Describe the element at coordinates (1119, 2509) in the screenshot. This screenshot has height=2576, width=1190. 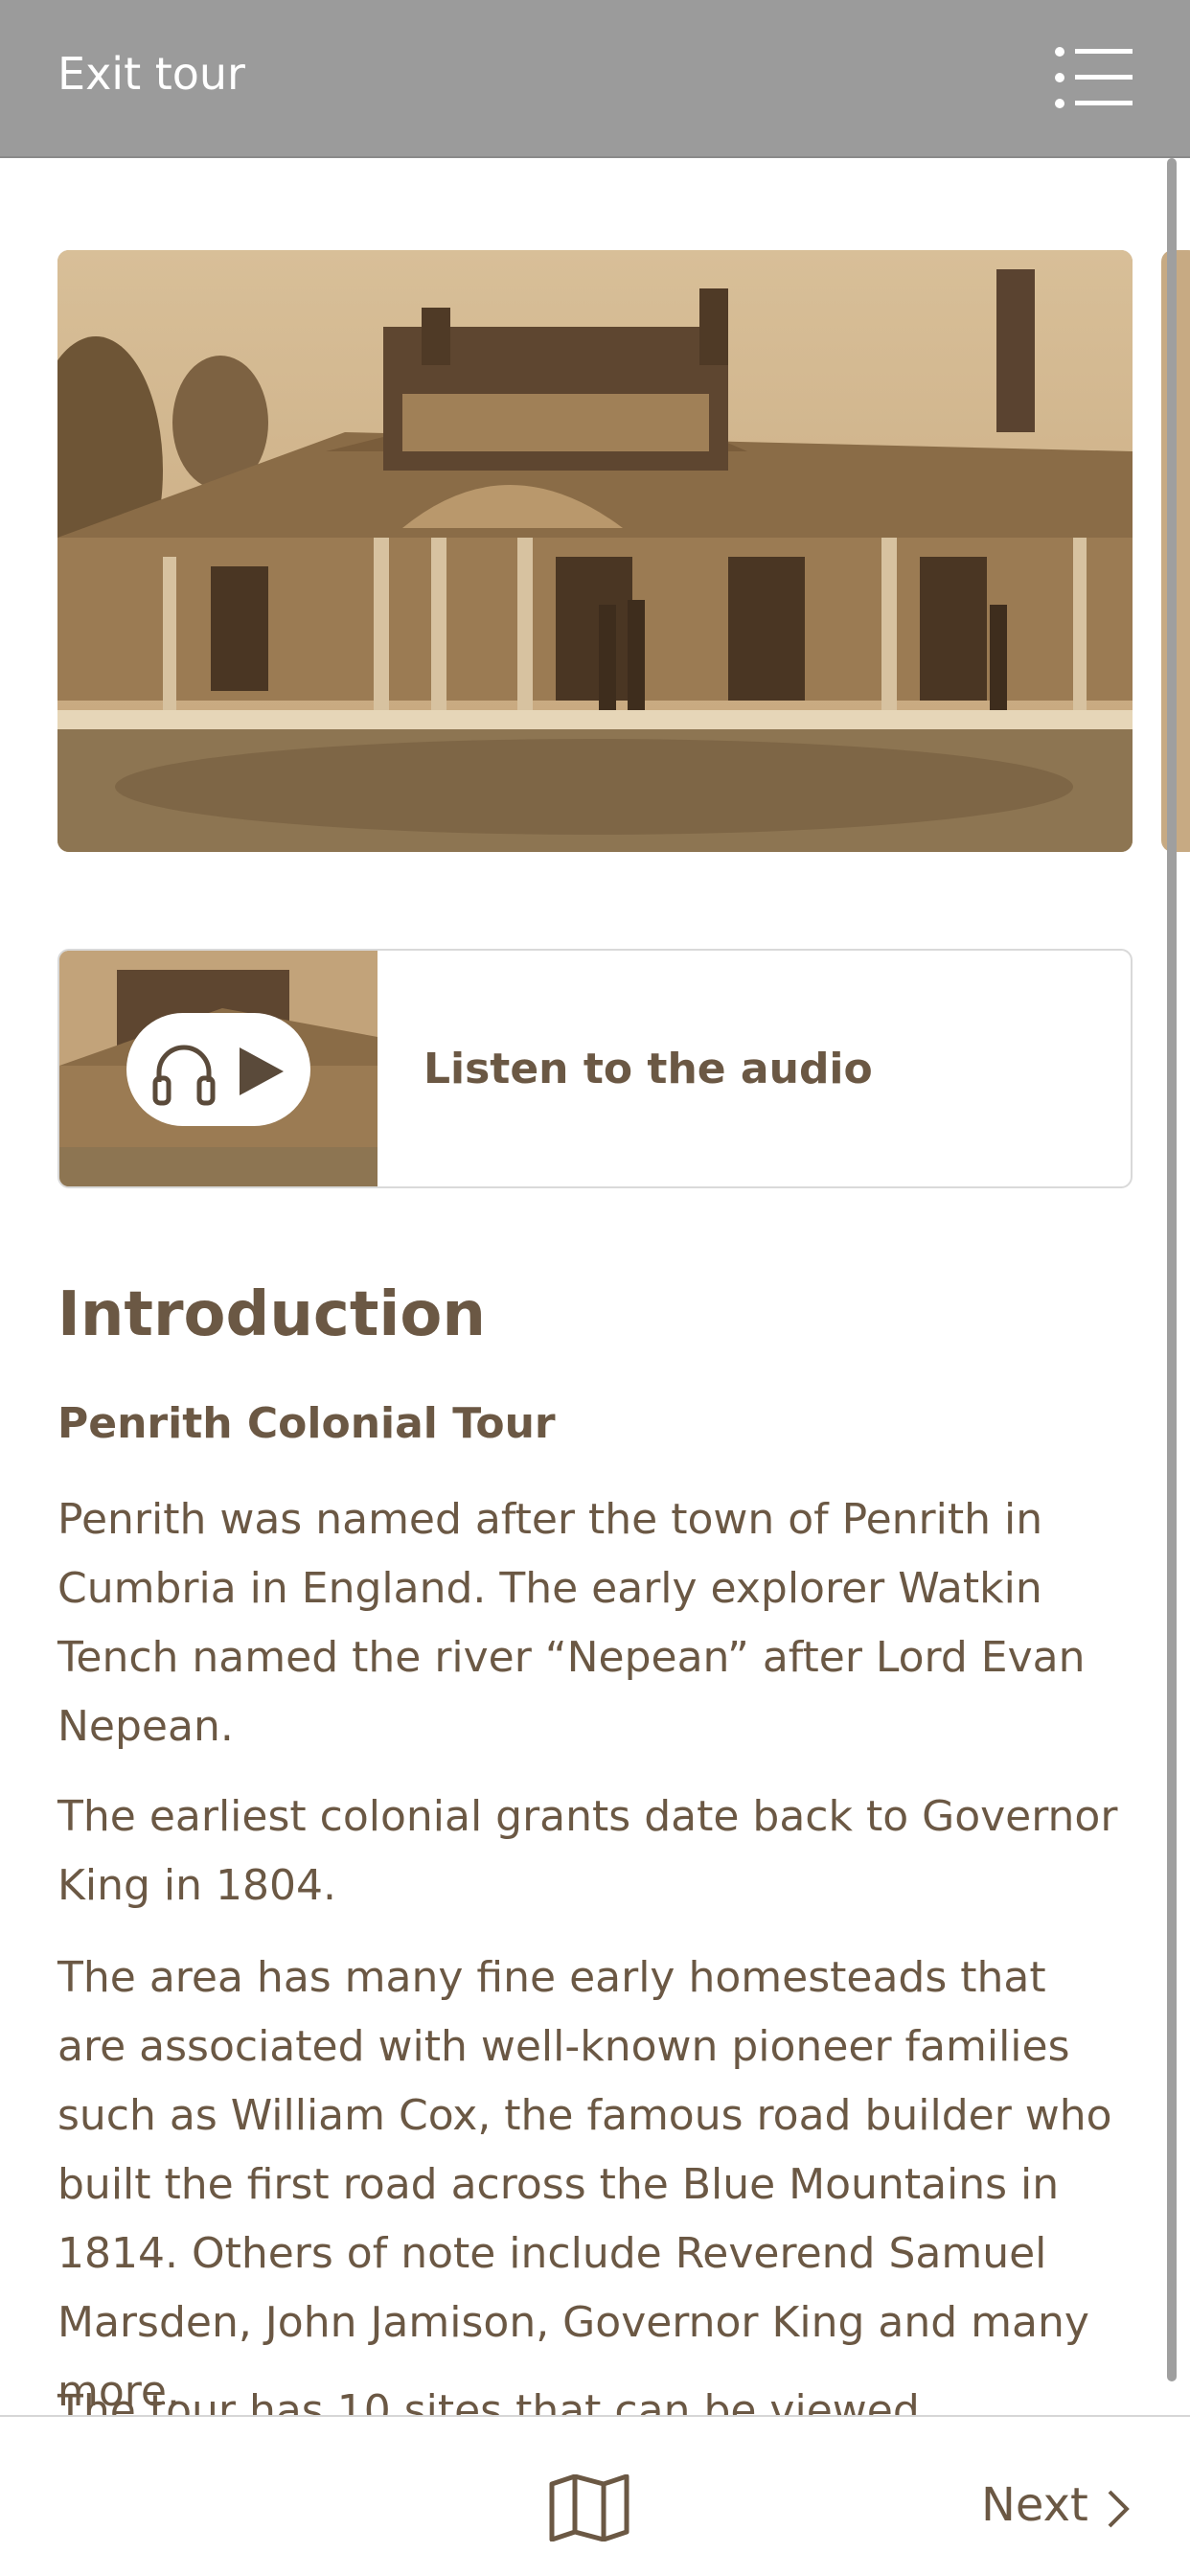
I see `chevron-right-icon` at that location.